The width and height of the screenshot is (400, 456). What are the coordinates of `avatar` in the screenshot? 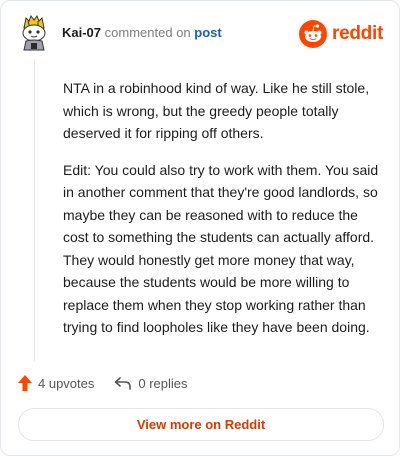 It's located at (34, 33).